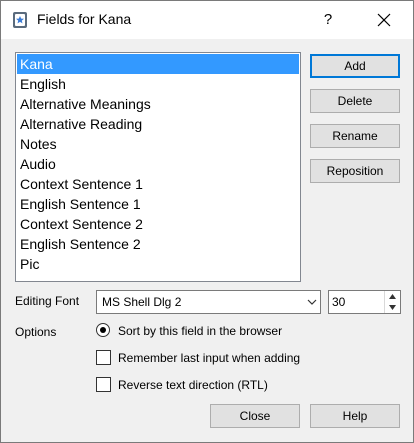 The width and height of the screenshot is (414, 443). What do you see at coordinates (355, 416) in the screenshot?
I see `help-button: Help` at bounding box center [355, 416].